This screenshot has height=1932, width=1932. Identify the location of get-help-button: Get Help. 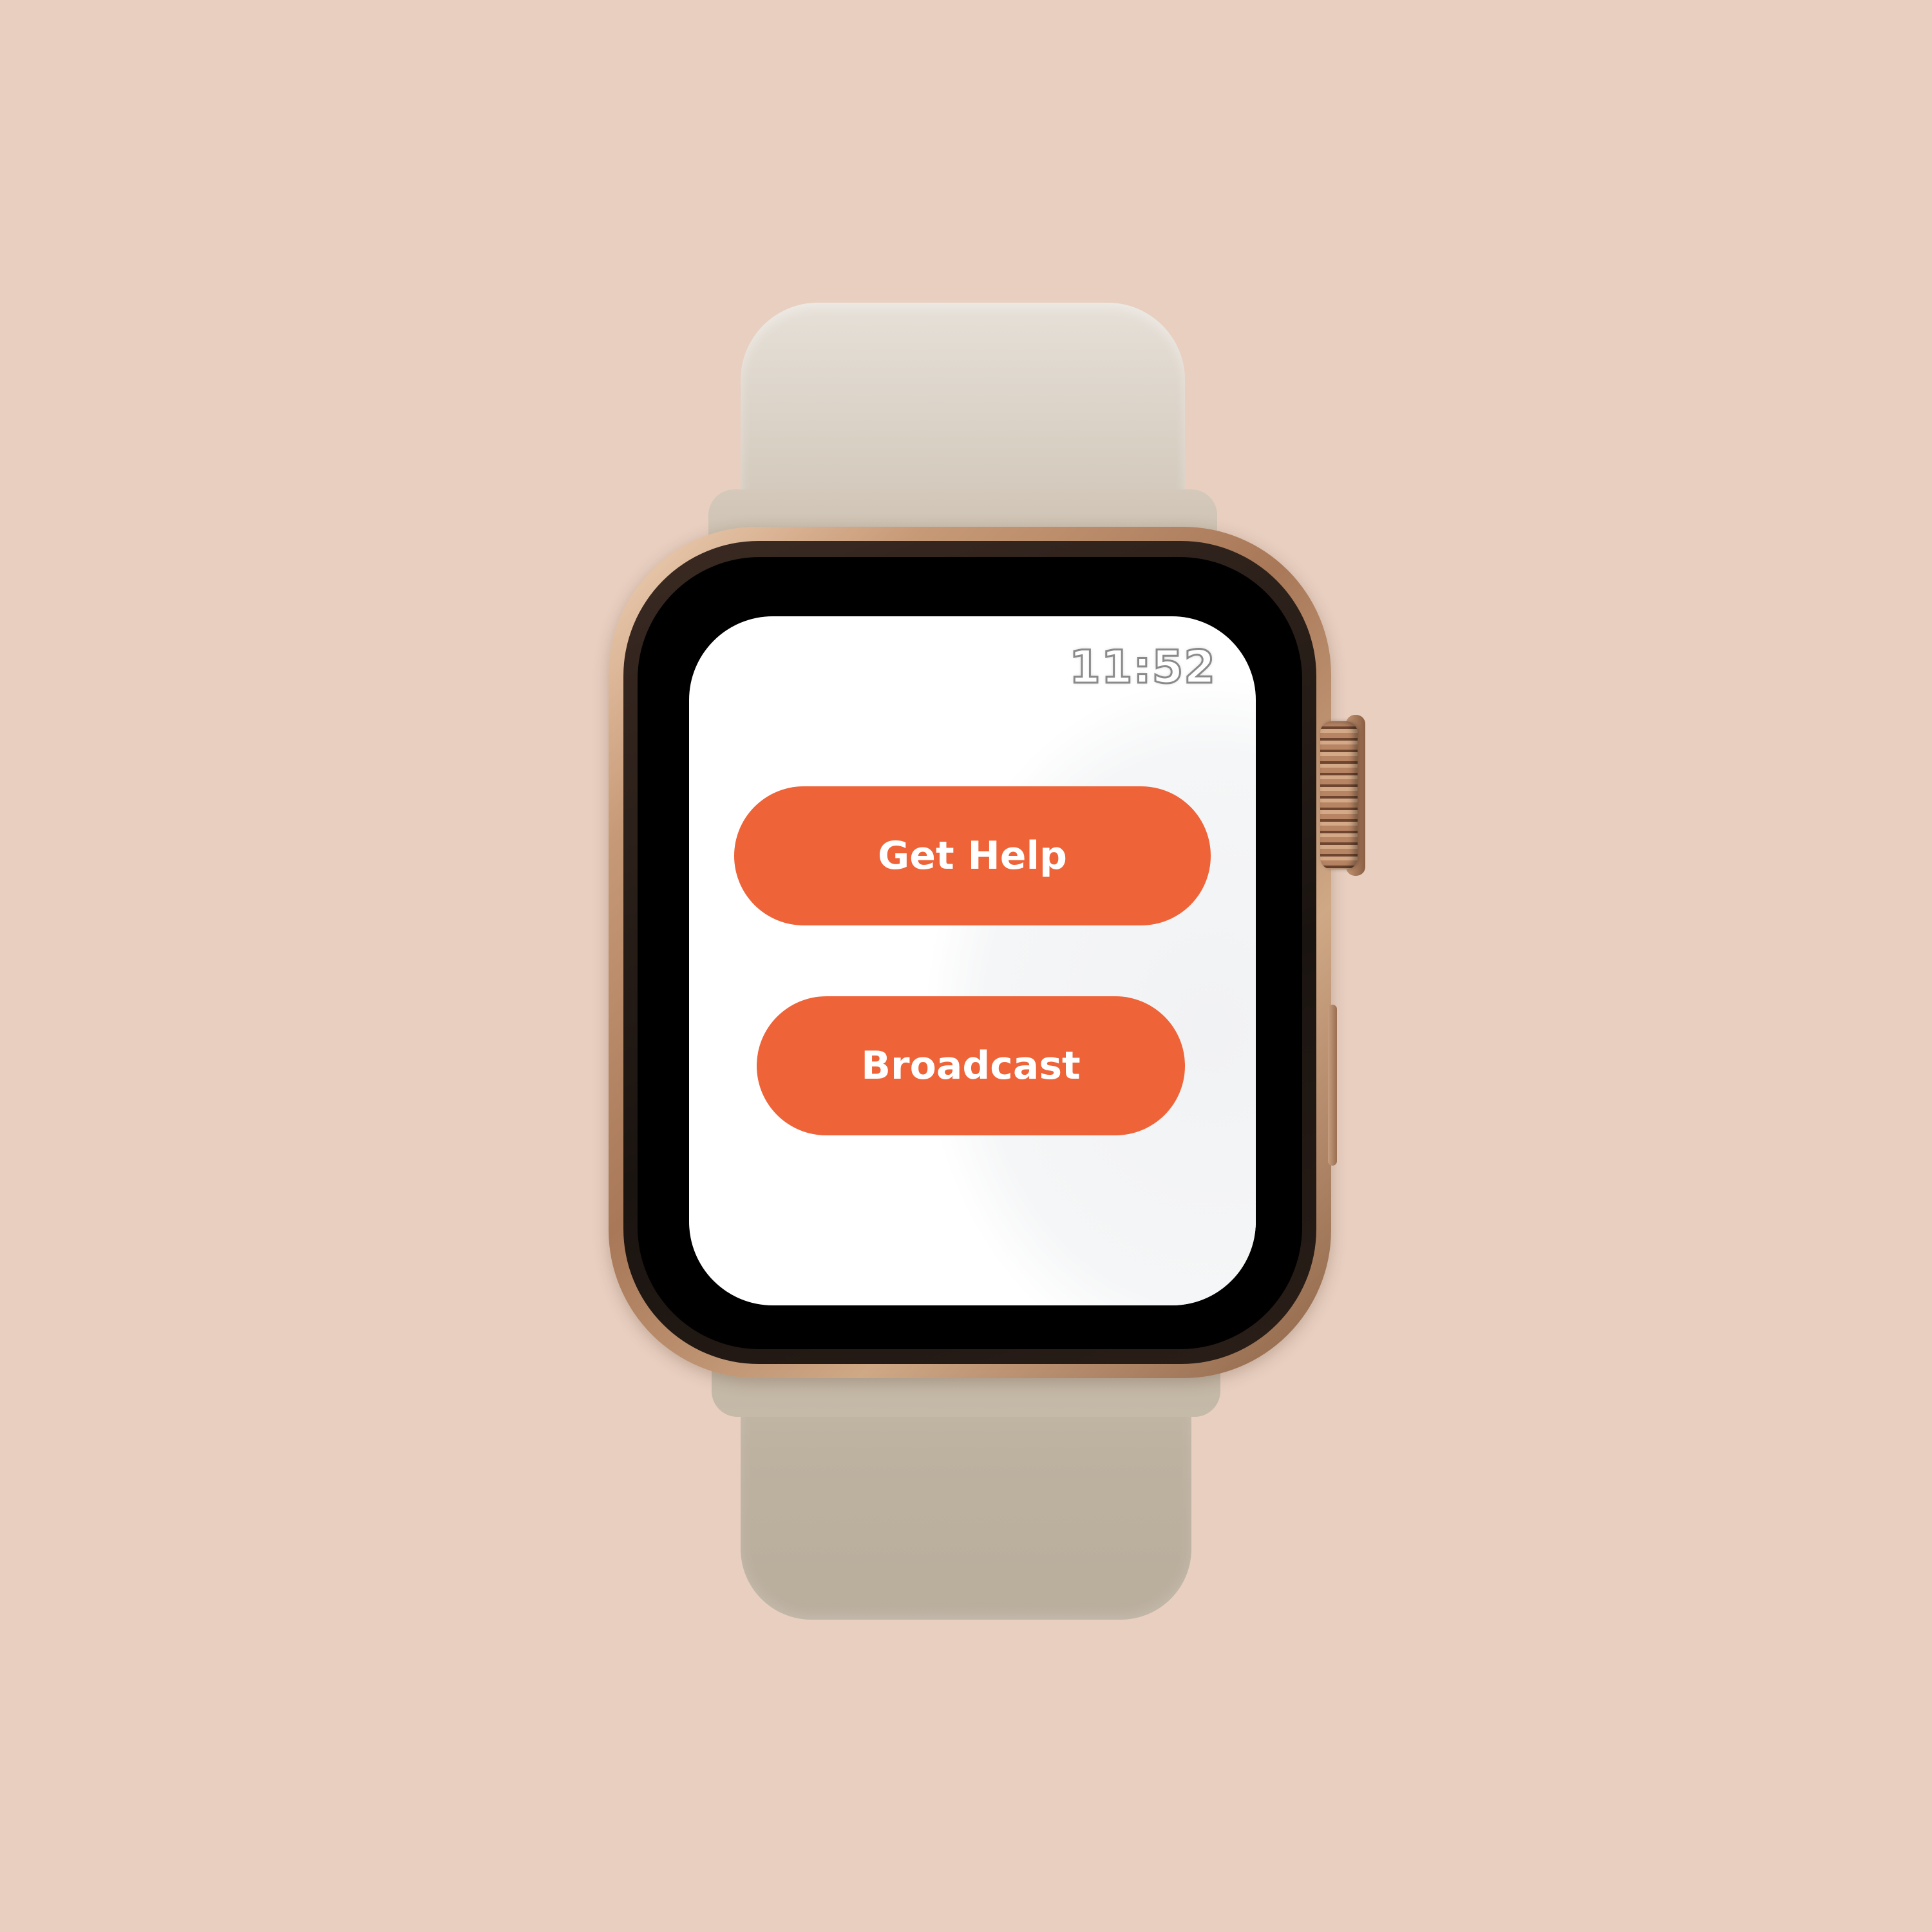
(973, 855).